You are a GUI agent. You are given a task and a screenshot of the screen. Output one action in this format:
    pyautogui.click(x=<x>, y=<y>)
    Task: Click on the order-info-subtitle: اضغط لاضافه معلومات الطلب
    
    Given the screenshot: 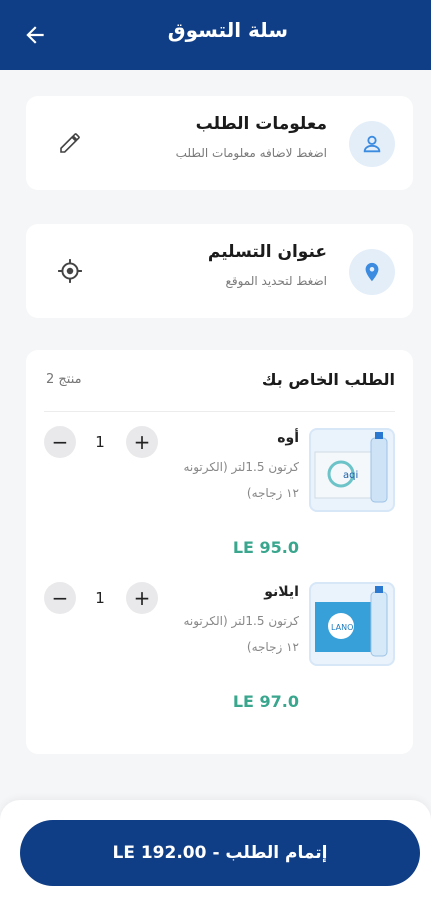 What is the action you would take?
    pyautogui.click(x=251, y=153)
    